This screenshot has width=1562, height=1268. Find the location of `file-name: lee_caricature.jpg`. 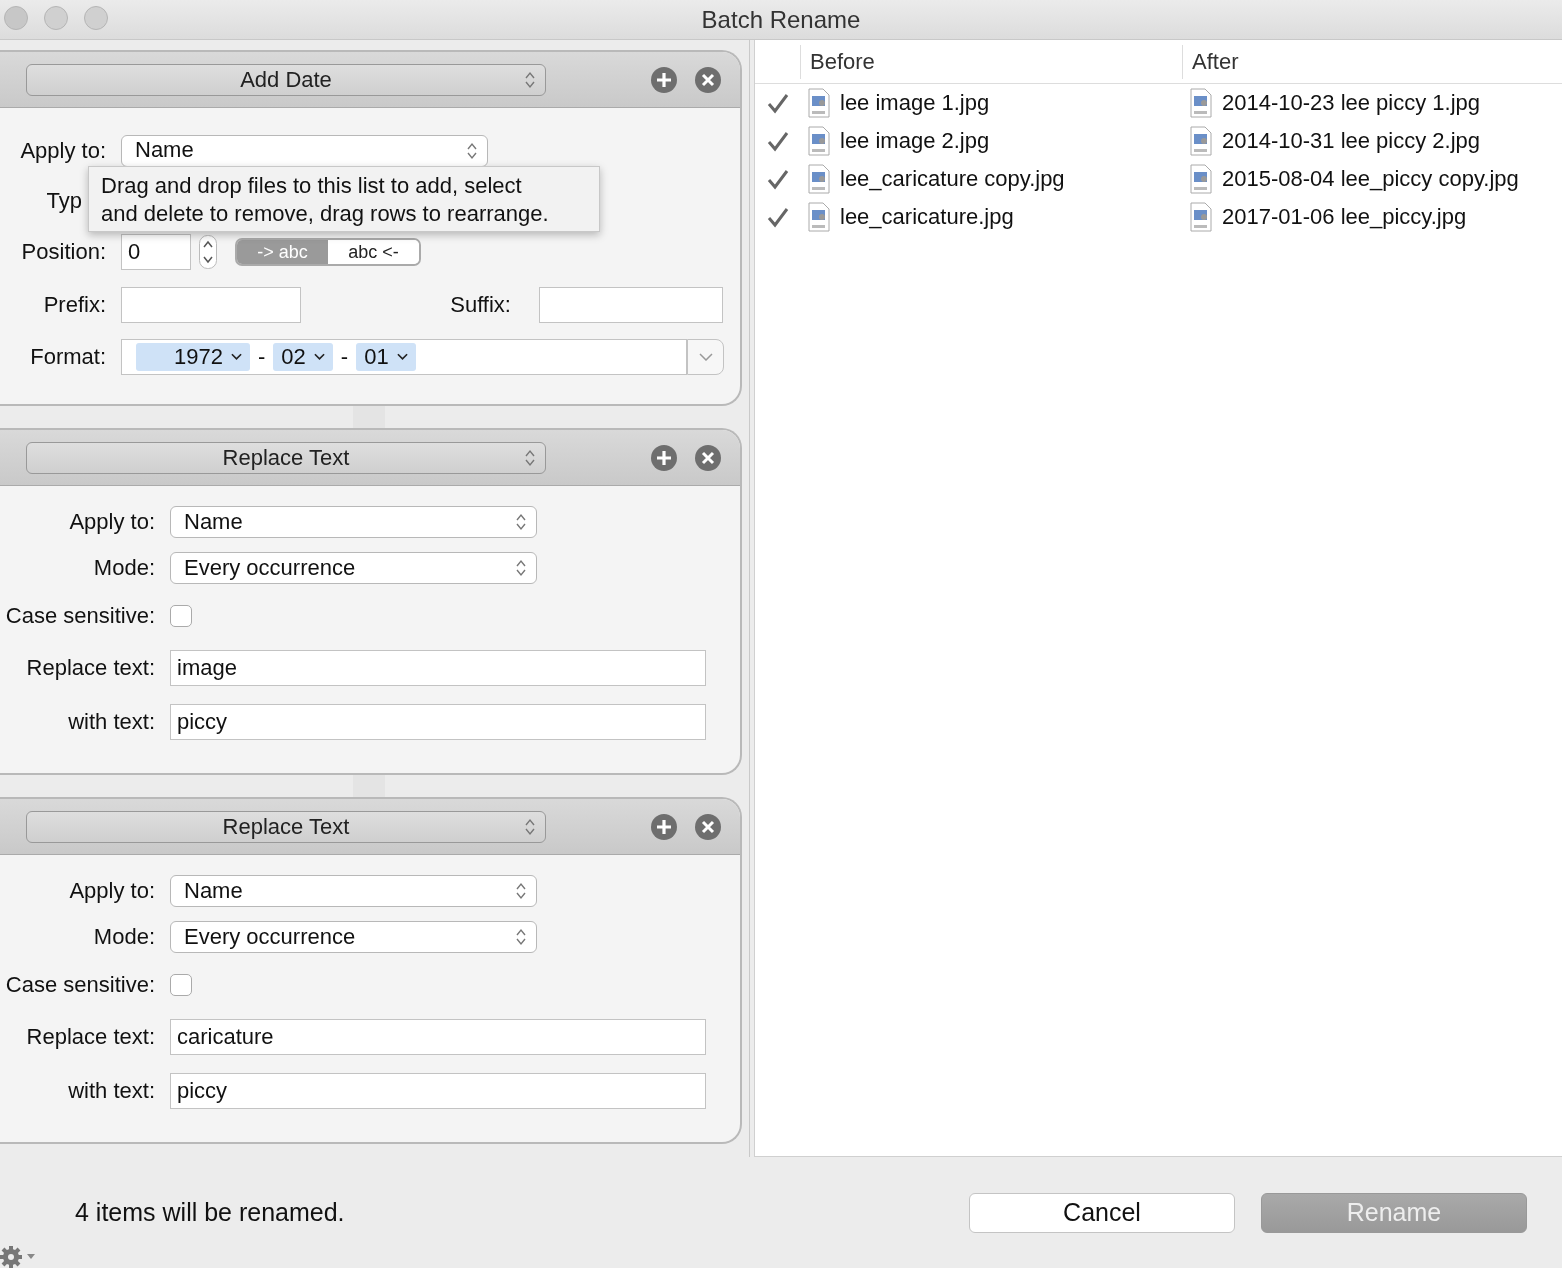

file-name: lee_caricature.jpg is located at coordinates (927, 217).